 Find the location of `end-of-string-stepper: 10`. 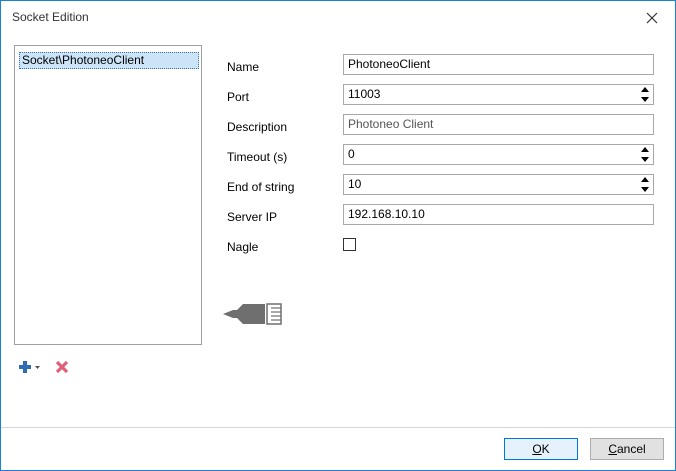

end-of-string-stepper: 10 is located at coordinates (498, 184).